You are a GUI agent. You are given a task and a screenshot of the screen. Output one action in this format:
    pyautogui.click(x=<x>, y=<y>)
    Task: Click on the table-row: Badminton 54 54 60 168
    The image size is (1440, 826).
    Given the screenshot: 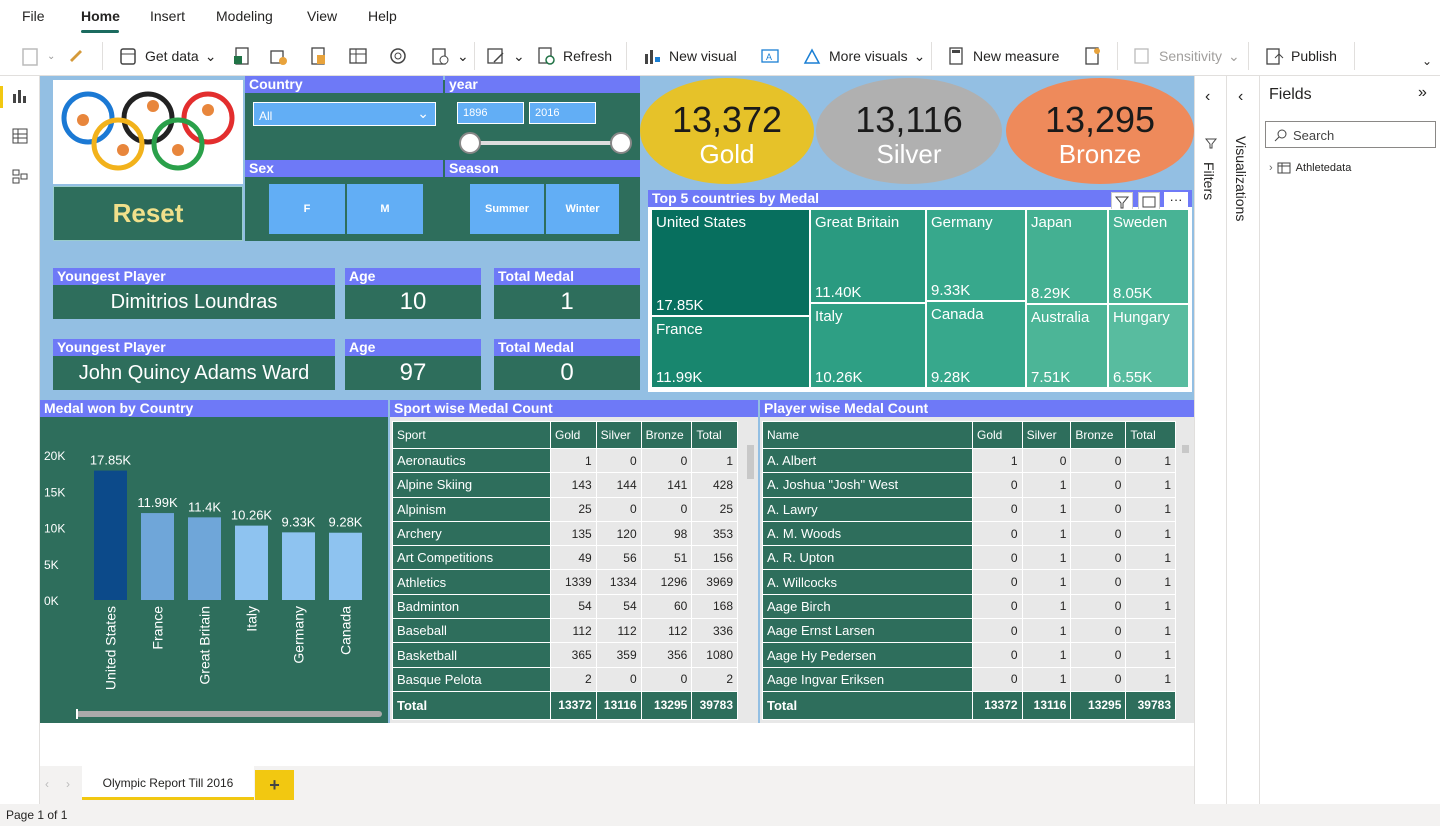 What is the action you would take?
    pyautogui.click(x=565, y=606)
    